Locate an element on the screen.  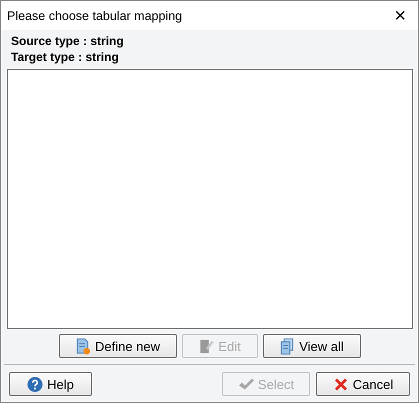
new-button: Define new is located at coordinates (117, 346).